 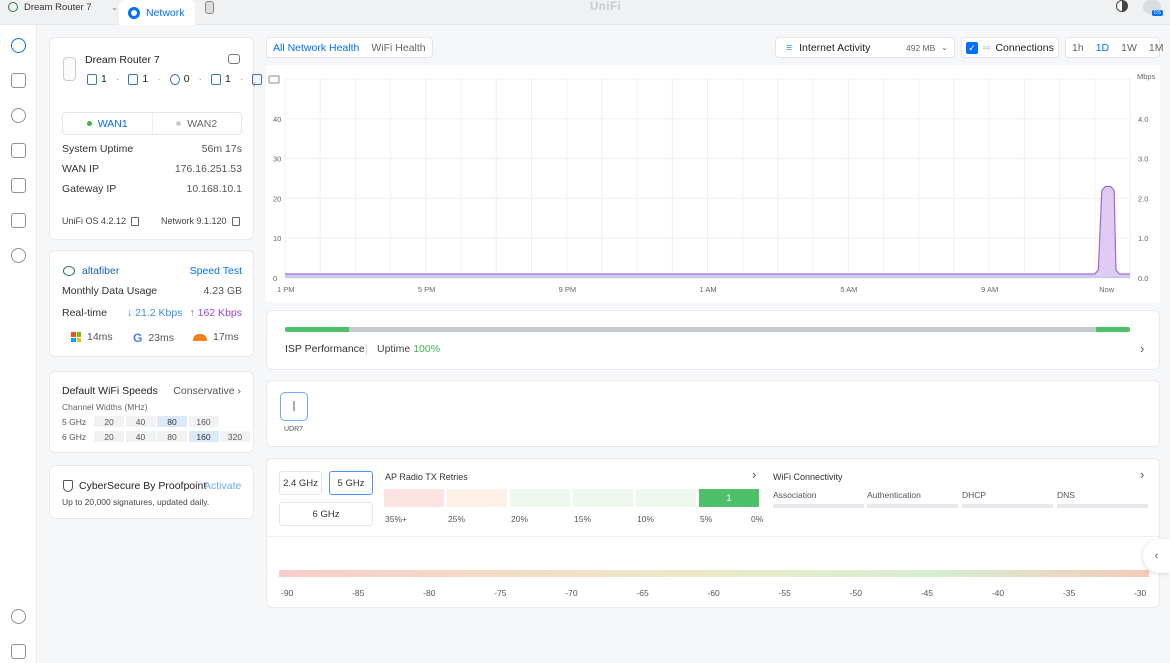 What do you see at coordinates (707, 329) in the screenshot?
I see `uptime-timeline-bar` at bounding box center [707, 329].